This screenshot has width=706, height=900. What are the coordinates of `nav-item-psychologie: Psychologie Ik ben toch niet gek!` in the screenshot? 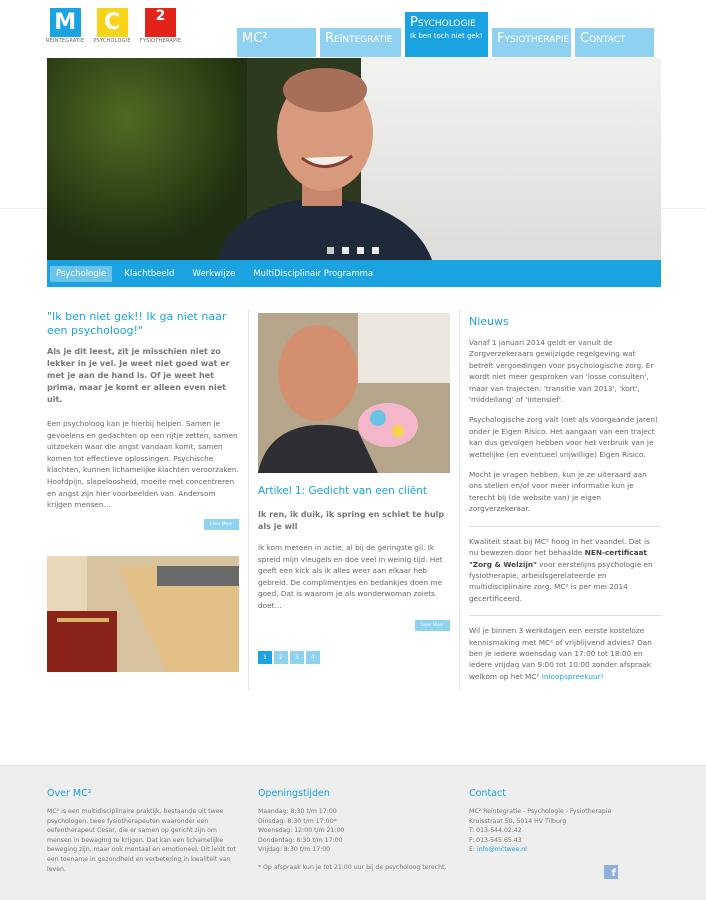 It's located at (446, 34).